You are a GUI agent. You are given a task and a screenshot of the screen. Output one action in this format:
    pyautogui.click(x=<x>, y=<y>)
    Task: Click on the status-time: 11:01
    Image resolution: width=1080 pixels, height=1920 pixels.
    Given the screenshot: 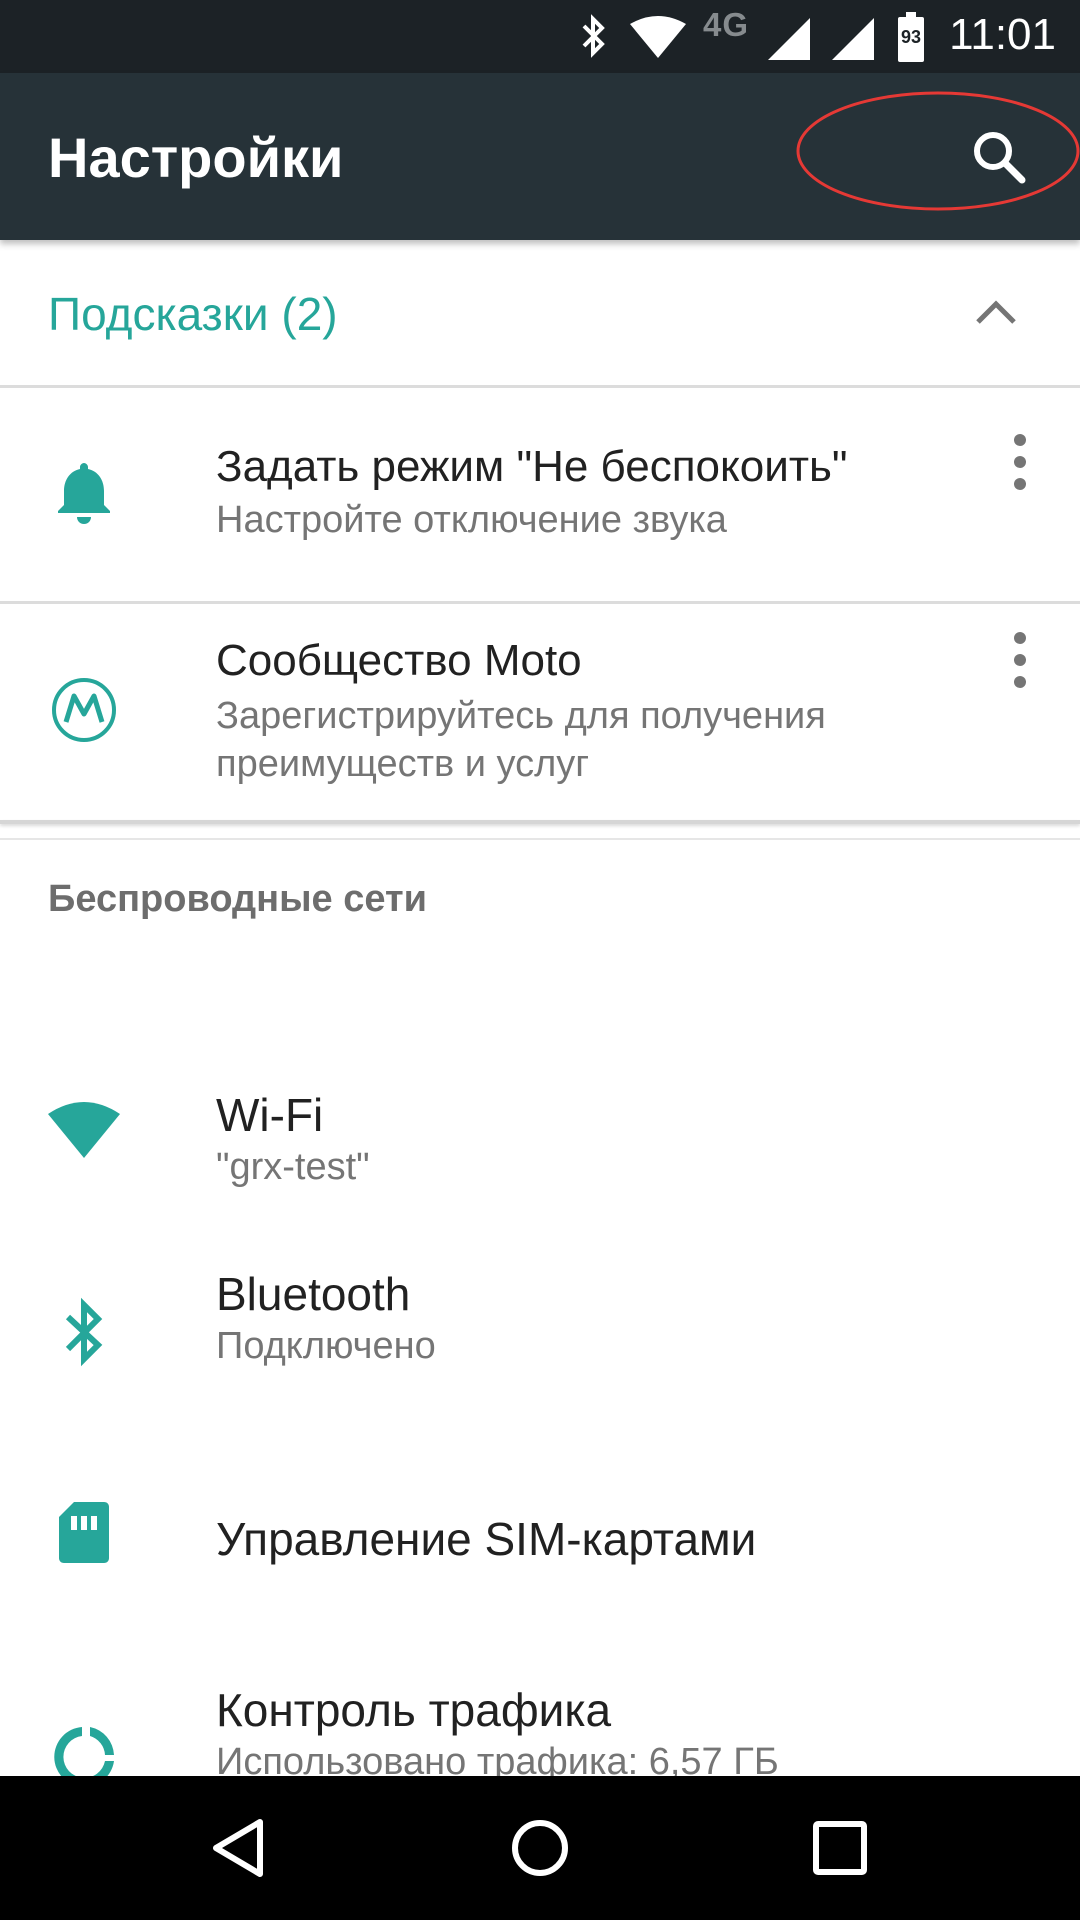 What is the action you would take?
    pyautogui.click(x=1002, y=34)
    